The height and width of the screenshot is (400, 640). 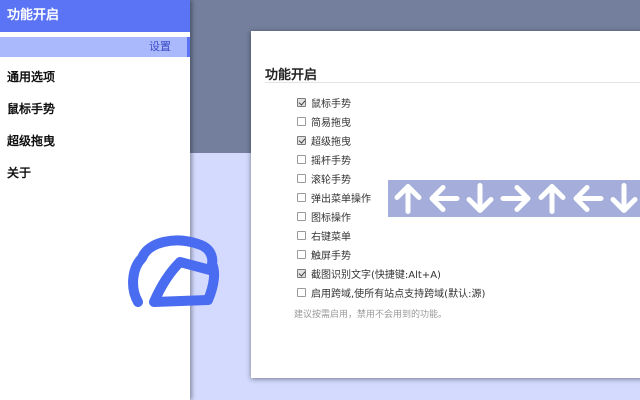 What do you see at coordinates (376, 275) in the screenshot?
I see `option-label: 截图识别文字(快捷键:Alt+A)` at bounding box center [376, 275].